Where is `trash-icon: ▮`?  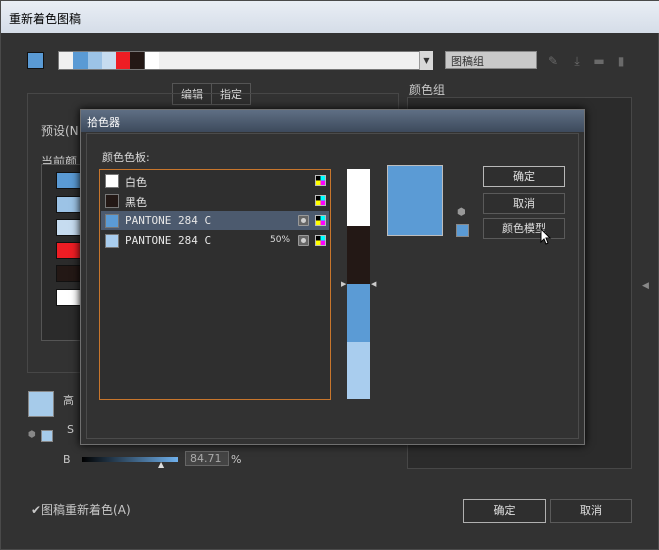
trash-icon: ▮ is located at coordinates (621, 61).